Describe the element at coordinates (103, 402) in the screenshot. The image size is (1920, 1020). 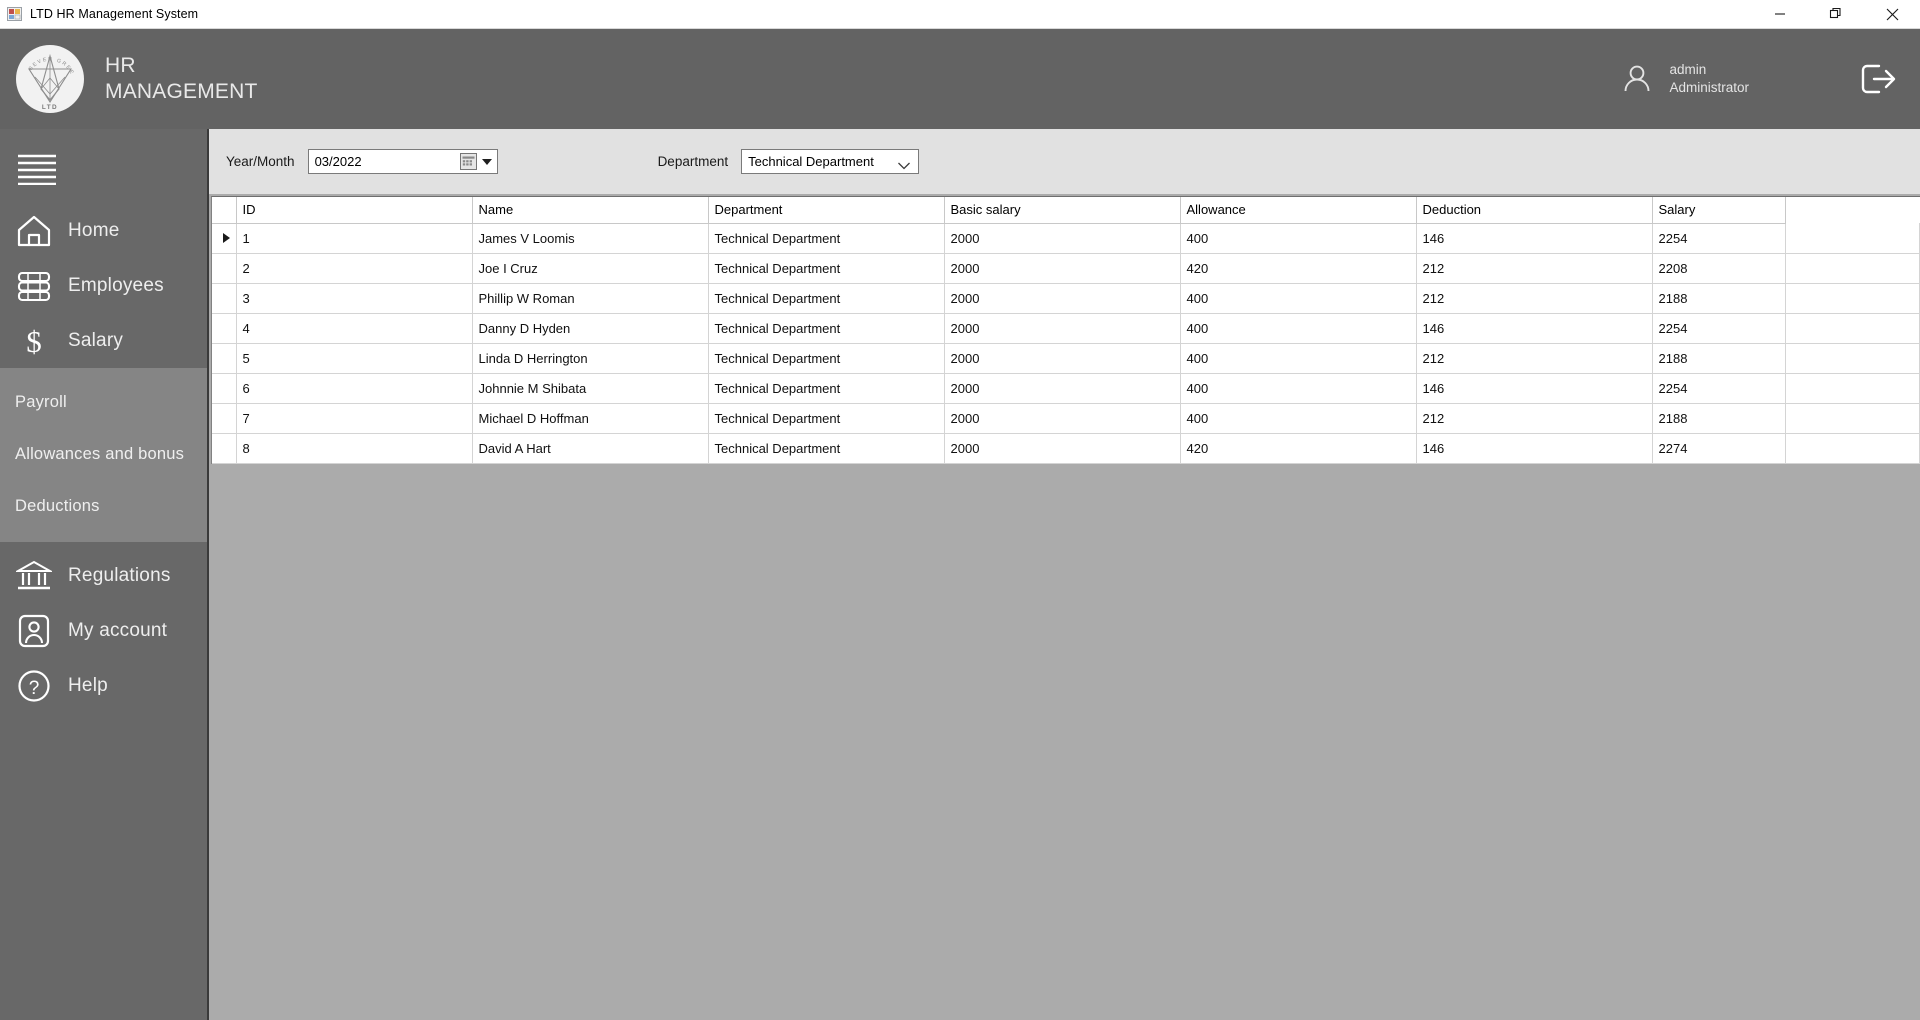
I see `sidebar-subitem-payroll: Payroll` at that location.